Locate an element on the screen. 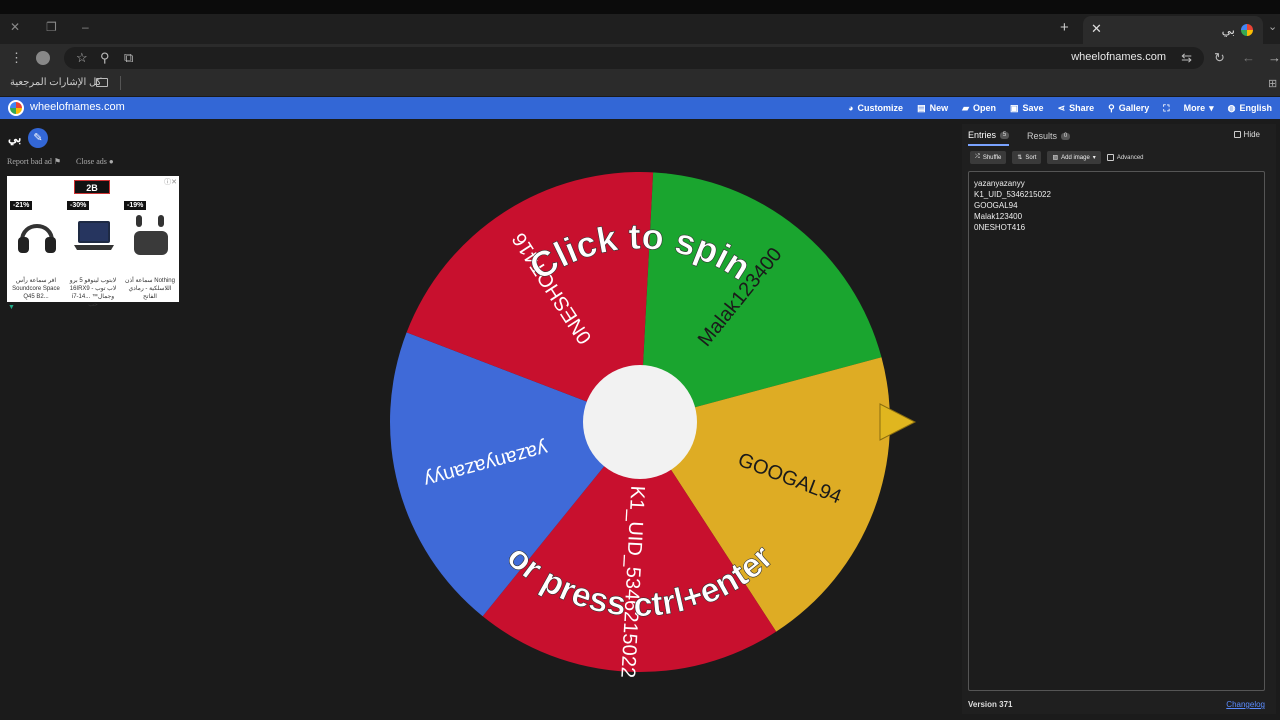 Image resolution: width=1280 pixels, height=720 pixels. bookmark-star-icon: ☆ is located at coordinates (82, 58).